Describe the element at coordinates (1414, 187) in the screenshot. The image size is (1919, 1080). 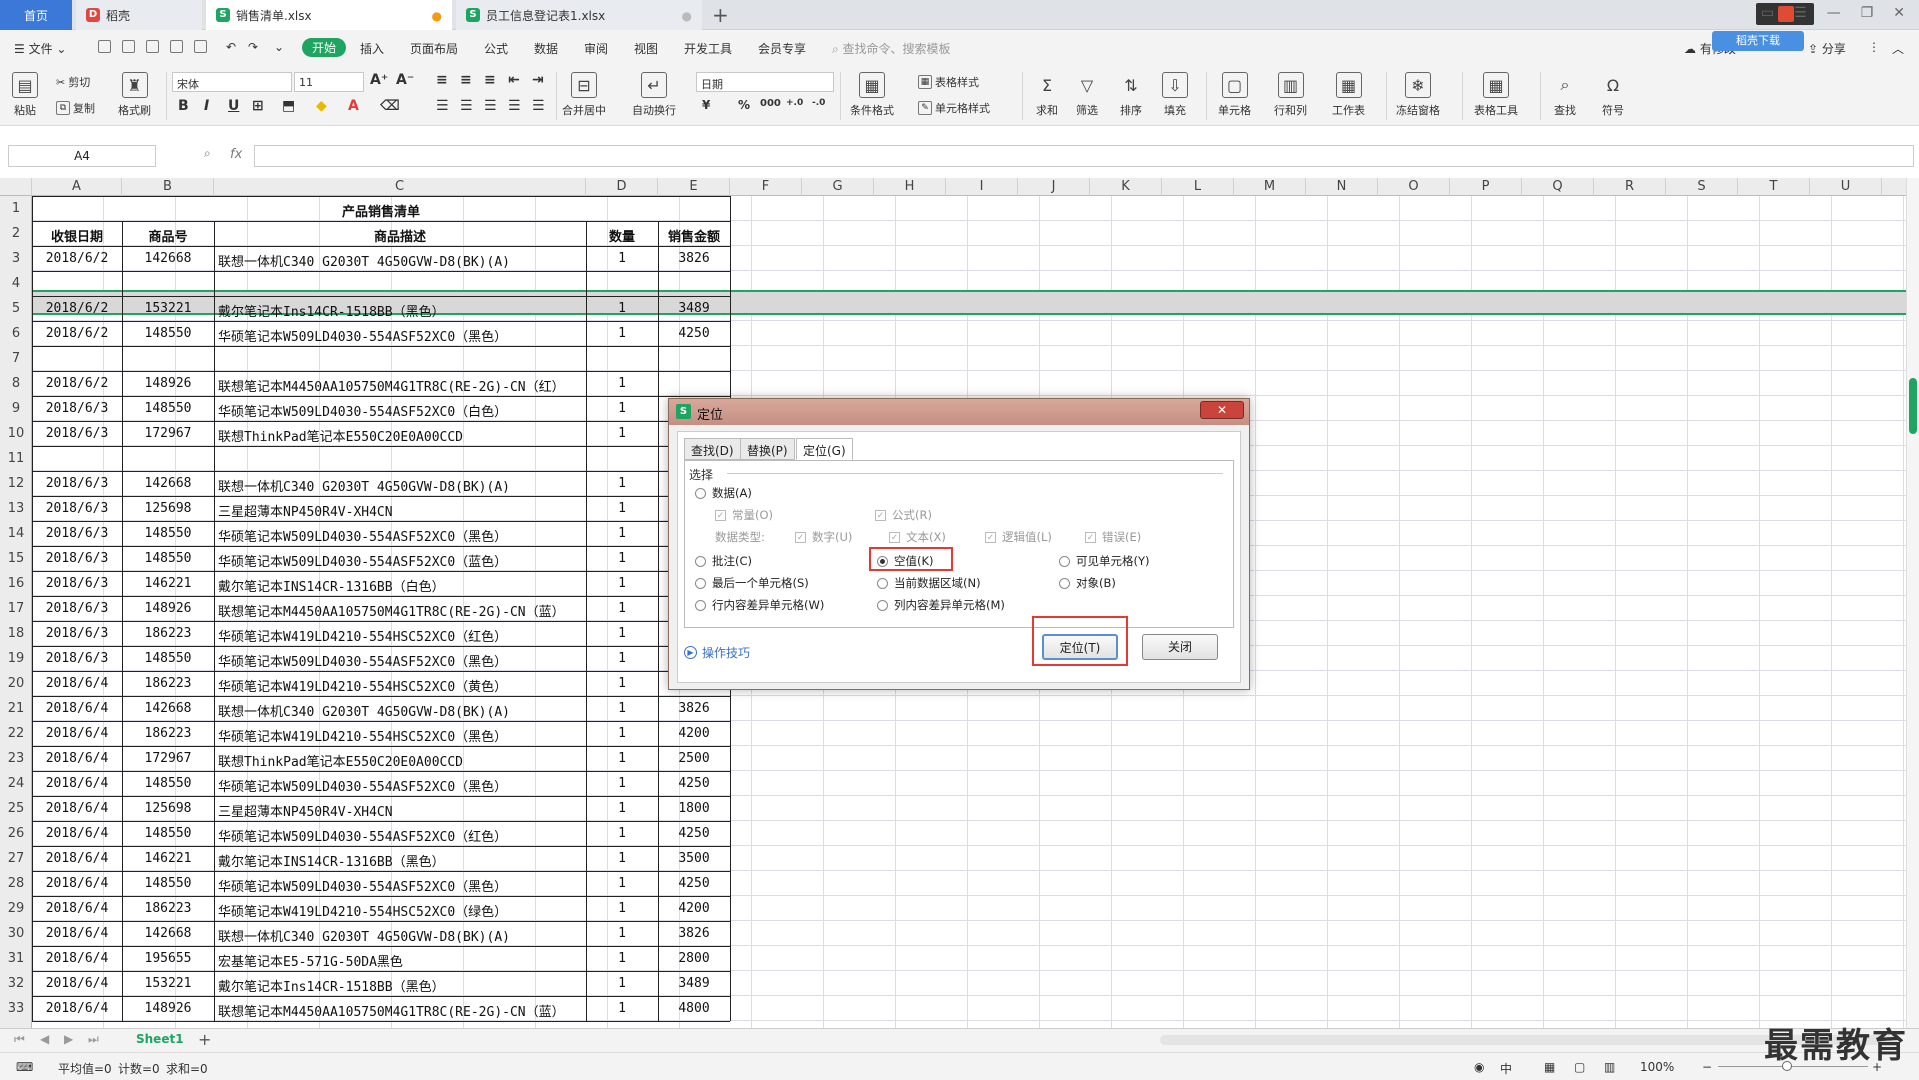
I see `column-header-o: O` at that location.